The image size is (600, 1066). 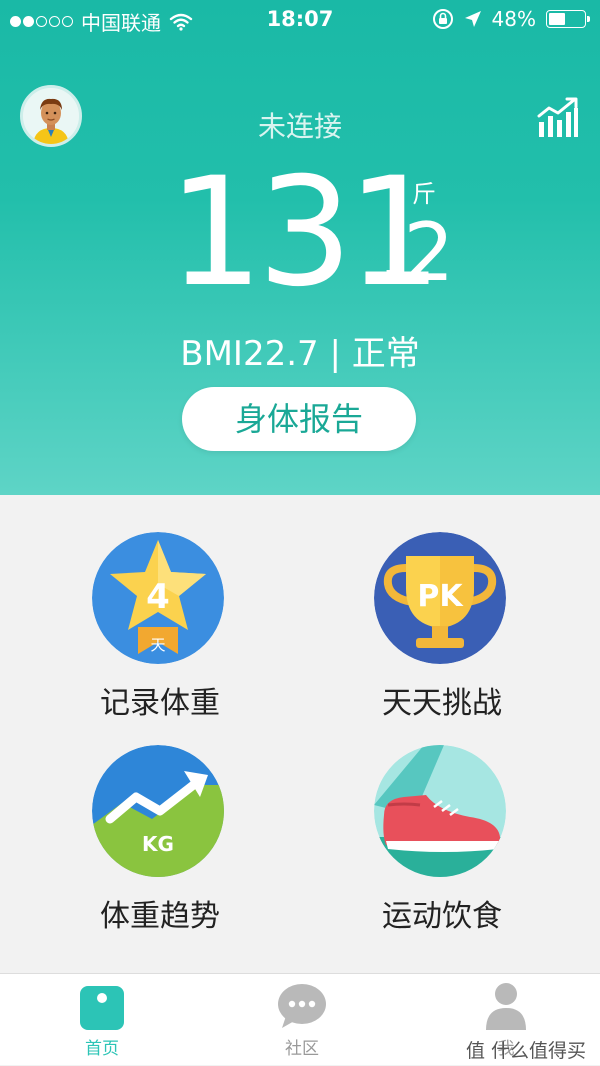 What do you see at coordinates (442, 916) in the screenshot?
I see `tile-label: 运动饮食` at bounding box center [442, 916].